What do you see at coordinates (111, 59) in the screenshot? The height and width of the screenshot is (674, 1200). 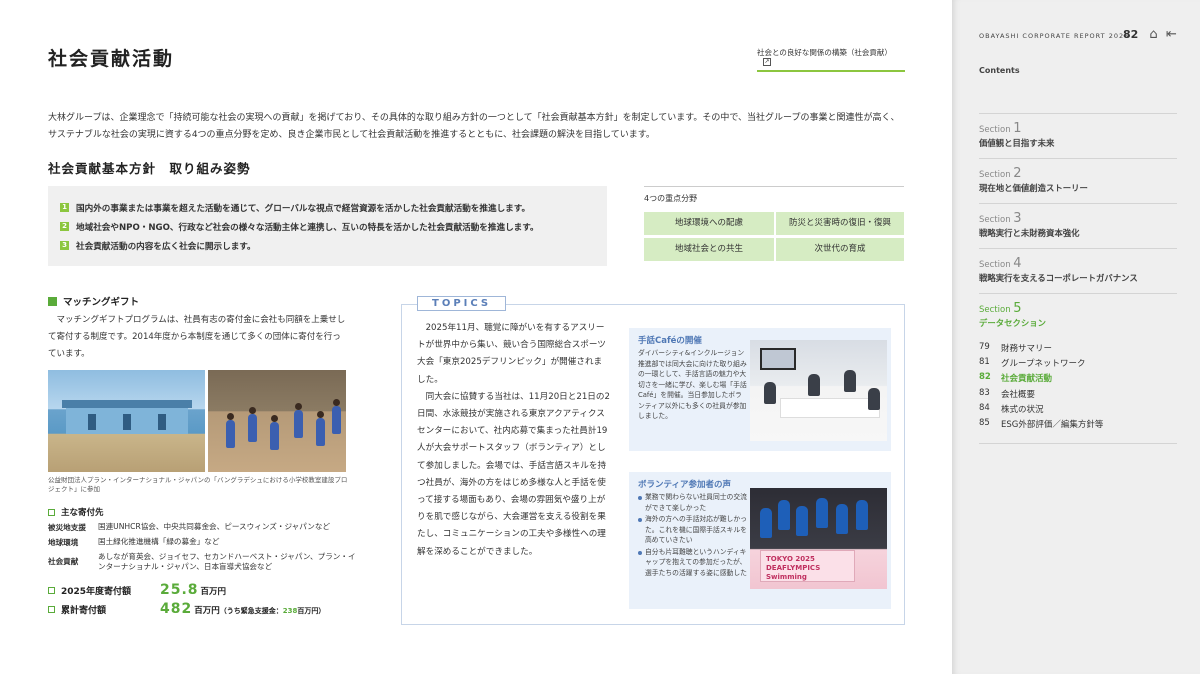 I see `page-title: 社会貢献活動` at bounding box center [111, 59].